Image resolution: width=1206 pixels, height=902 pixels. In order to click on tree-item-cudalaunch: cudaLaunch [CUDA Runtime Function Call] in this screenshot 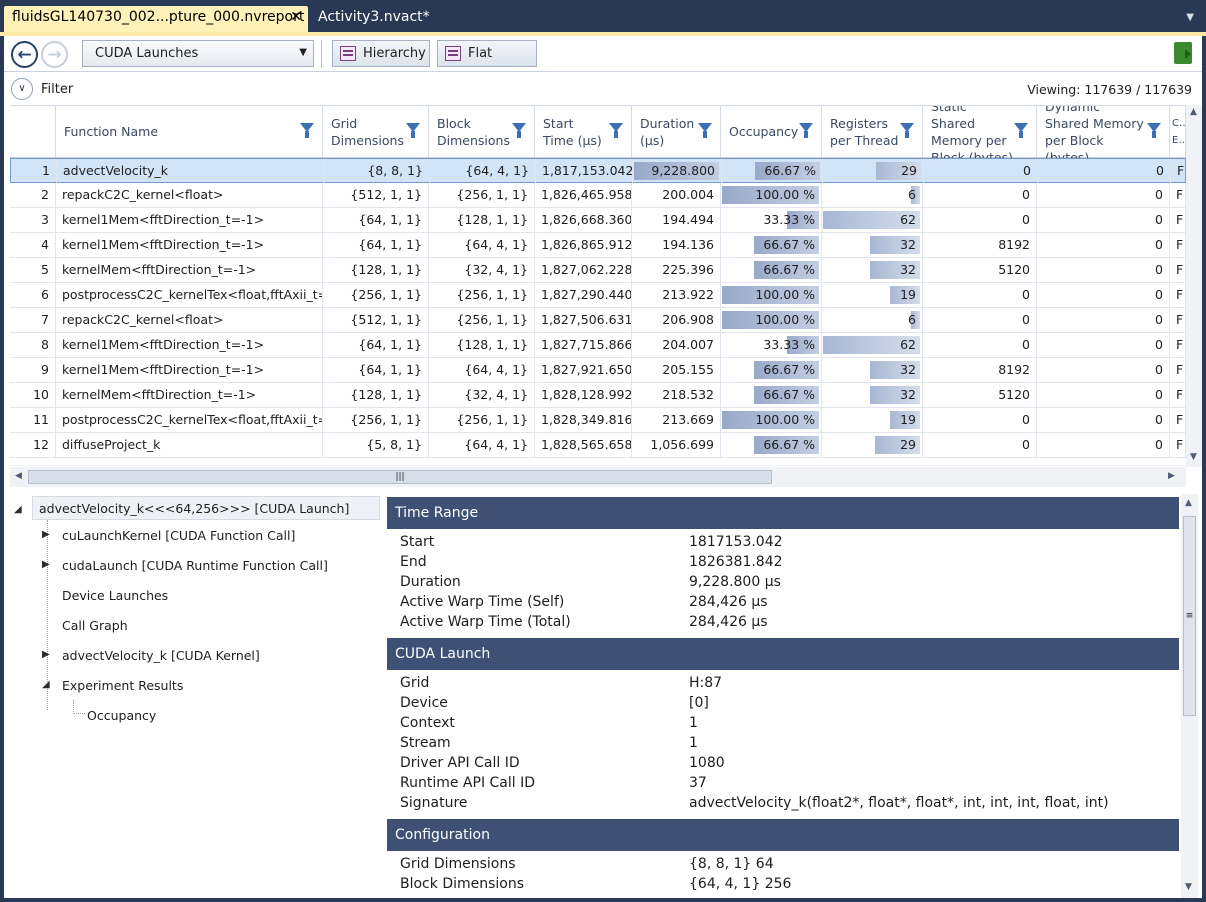, I will do `click(195, 566)`.